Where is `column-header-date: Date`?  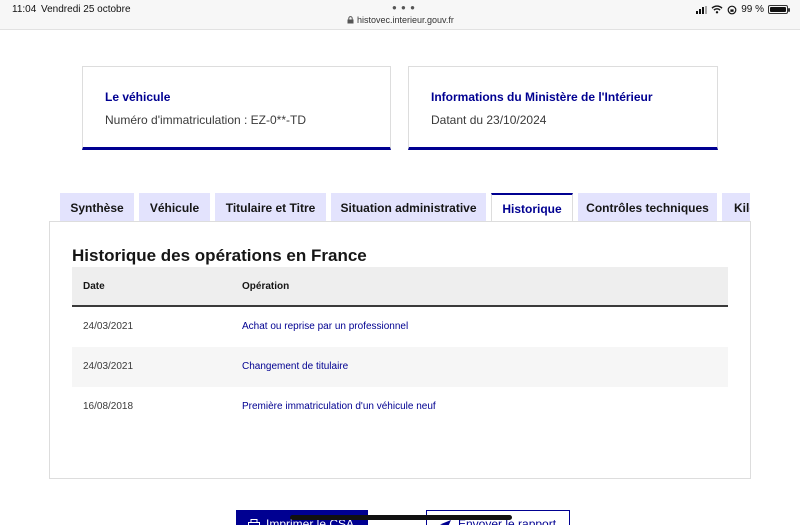
column-header-date: Date is located at coordinates (94, 286).